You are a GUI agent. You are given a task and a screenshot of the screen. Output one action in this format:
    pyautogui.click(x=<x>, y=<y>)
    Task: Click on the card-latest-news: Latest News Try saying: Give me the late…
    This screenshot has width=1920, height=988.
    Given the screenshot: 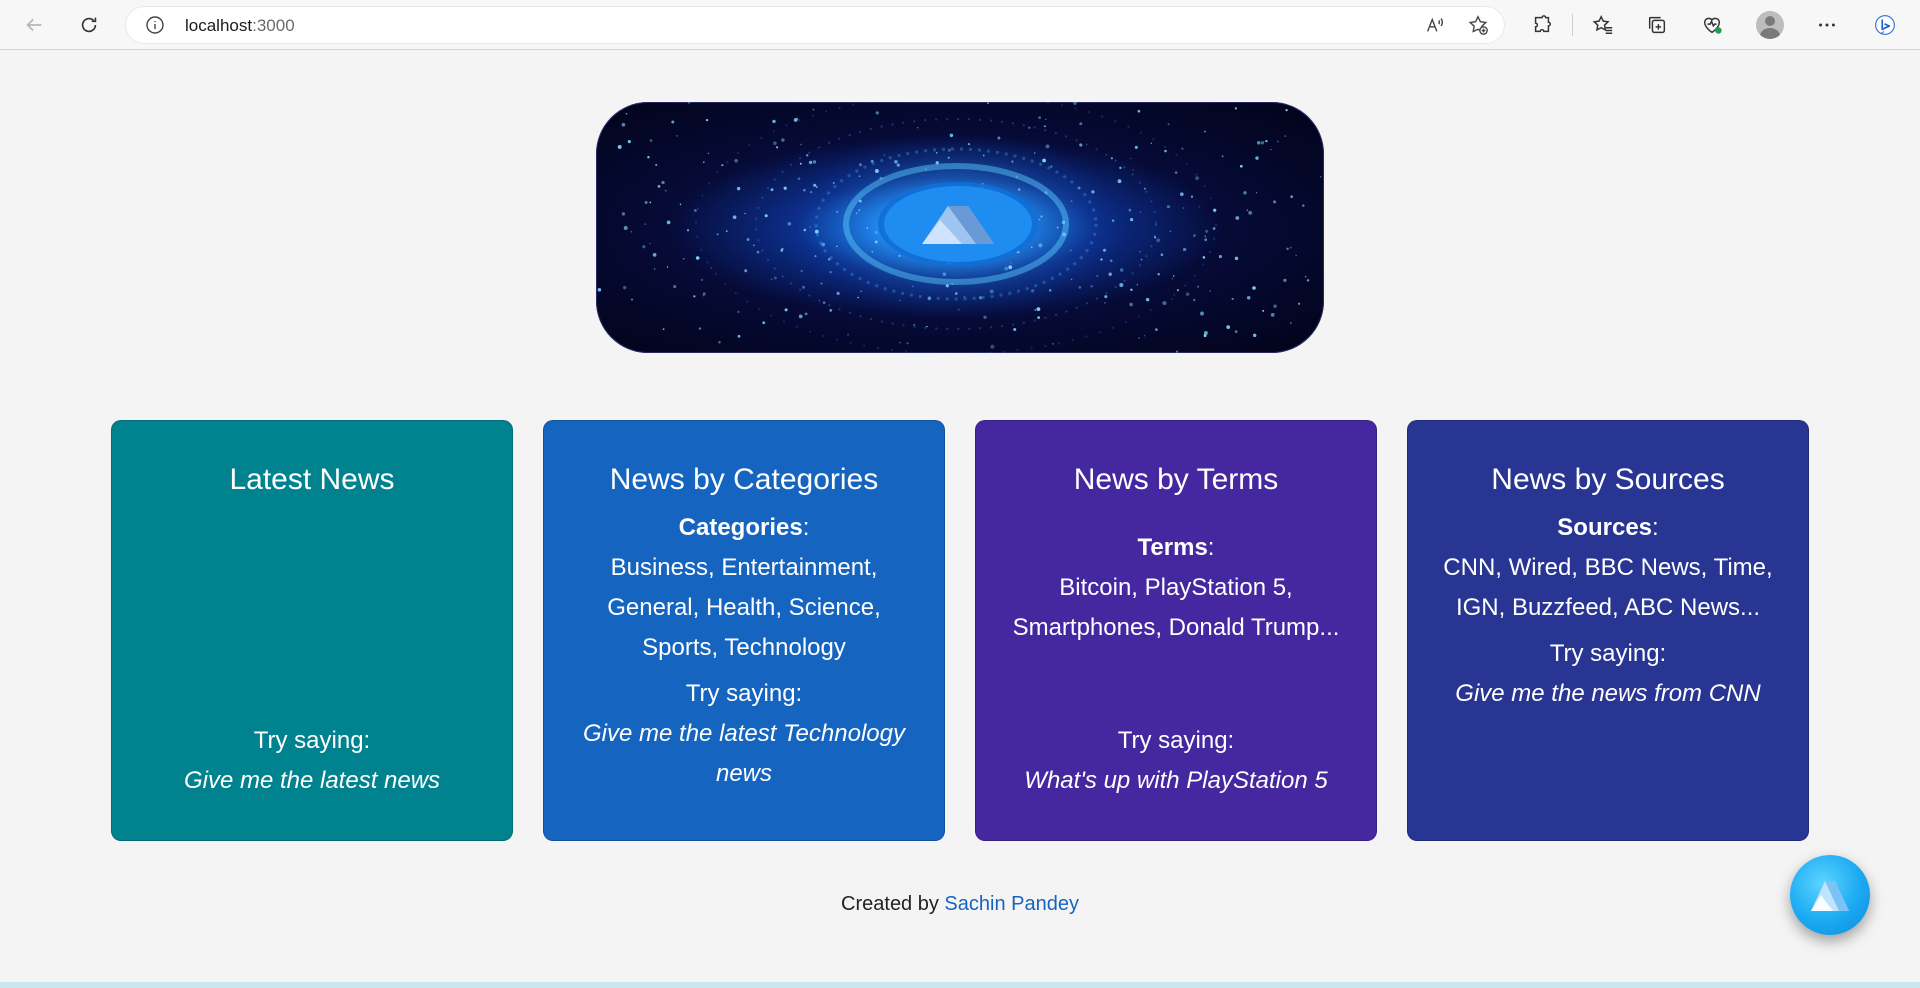 What is the action you would take?
    pyautogui.click(x=312, y=630)
    